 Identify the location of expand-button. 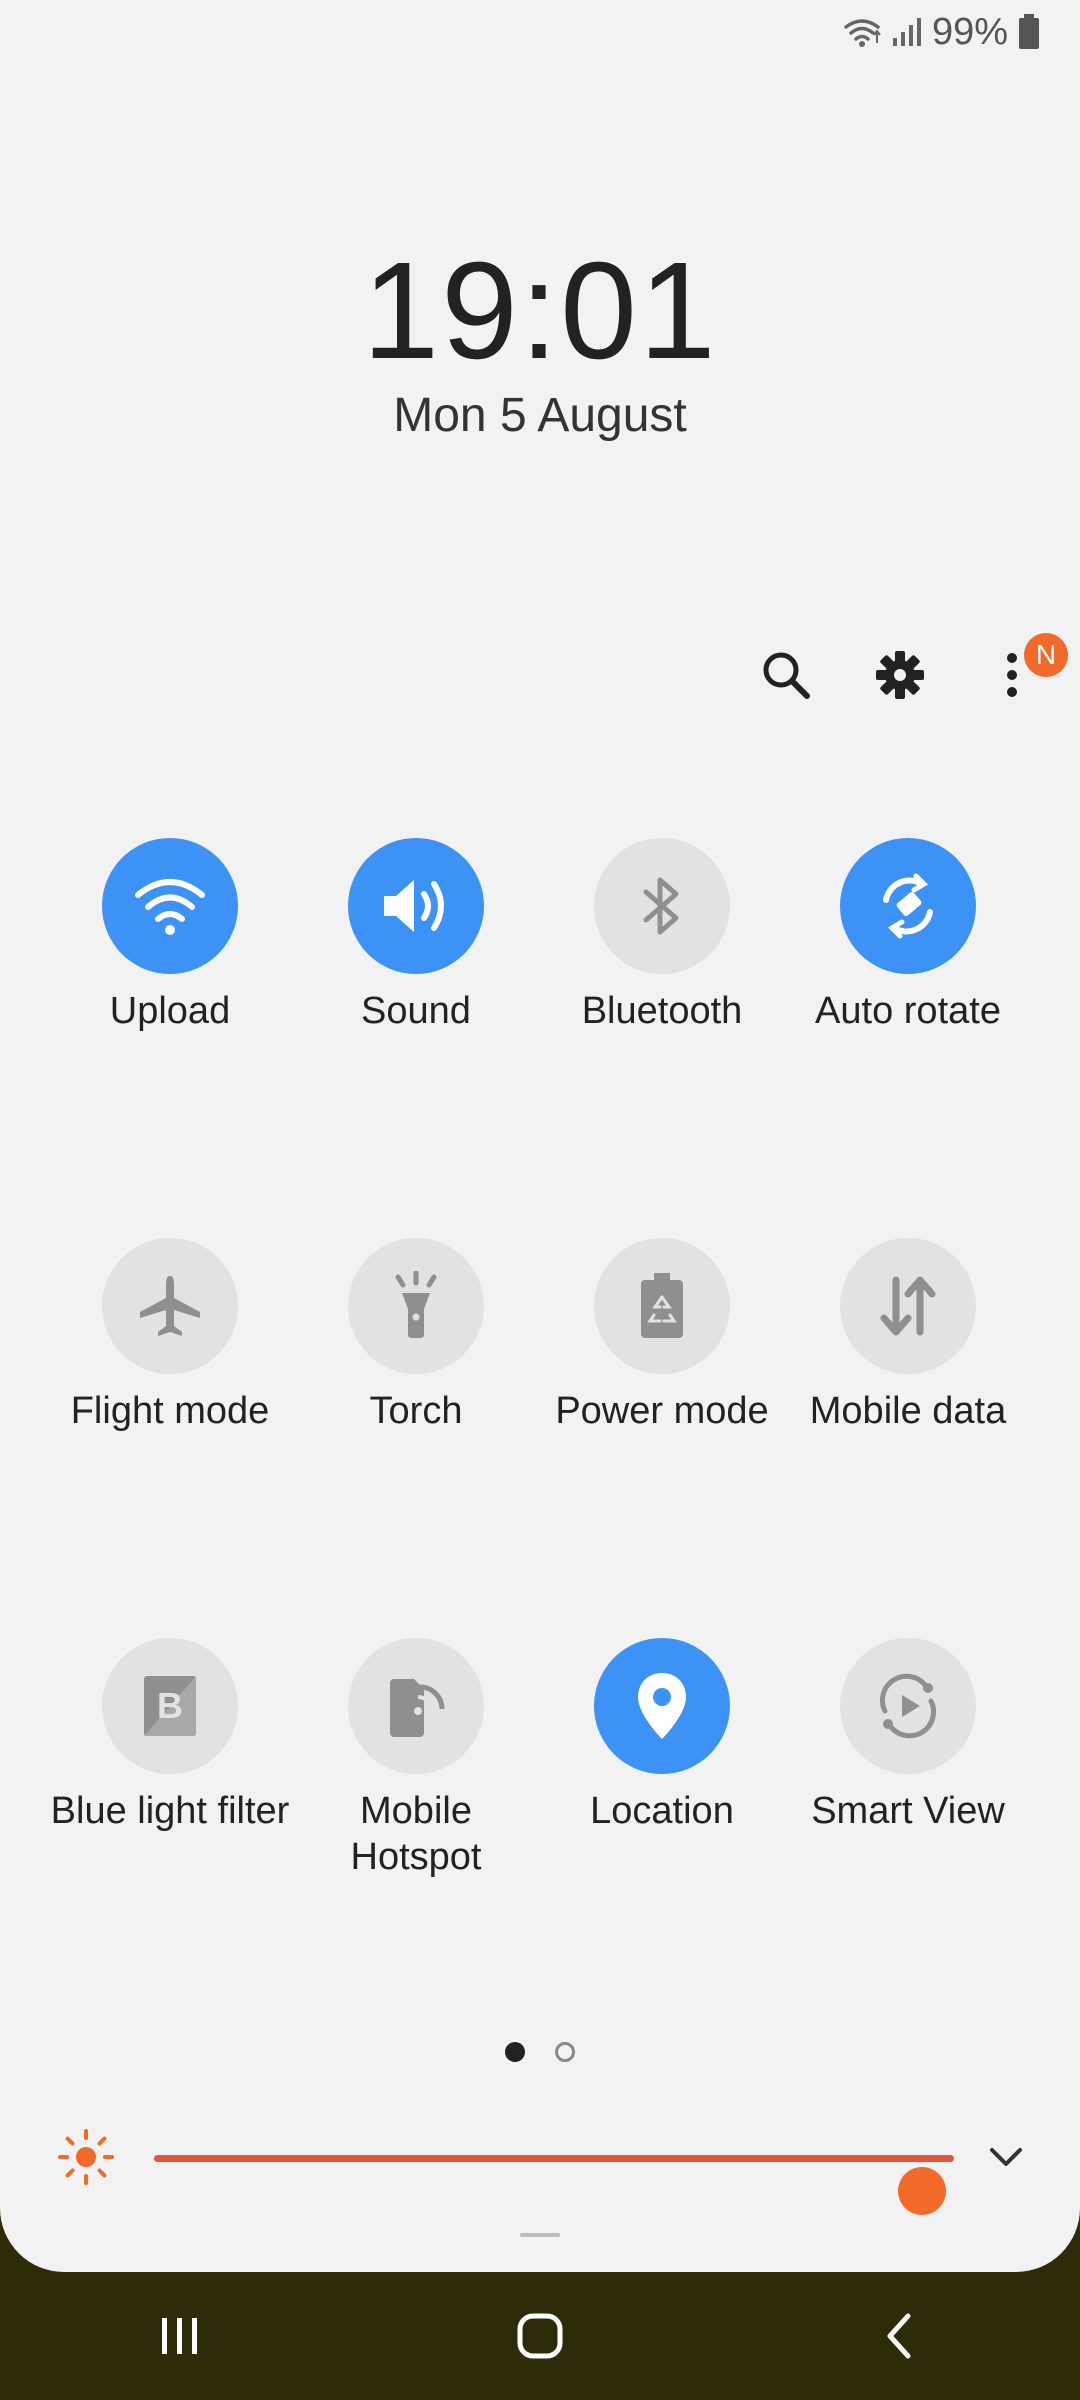
(1006, 2158).